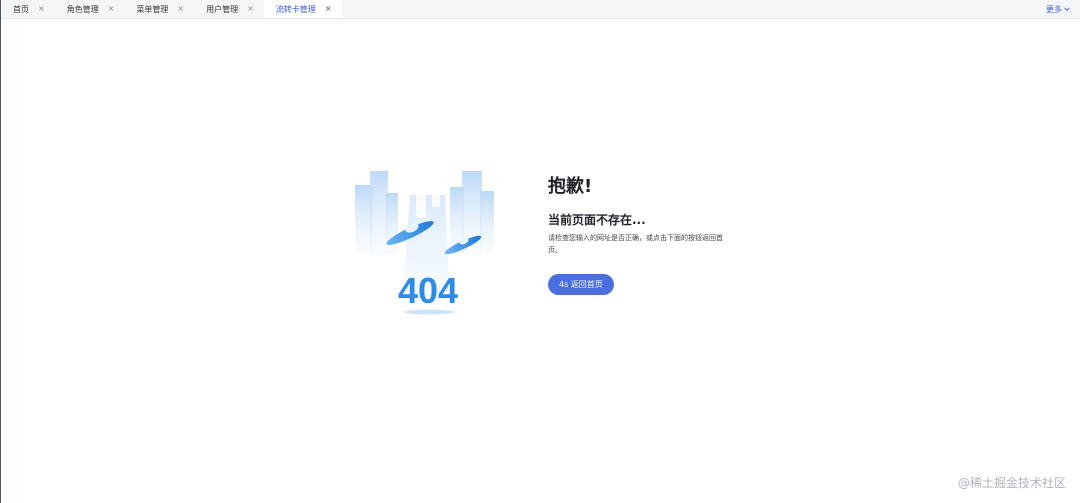 The height and width of the screenshot is (503, 1080). What do you see at coordinates (21, 9) in the screenshot?
I see `tab-label: 首页` at bounding box center [21, 9].